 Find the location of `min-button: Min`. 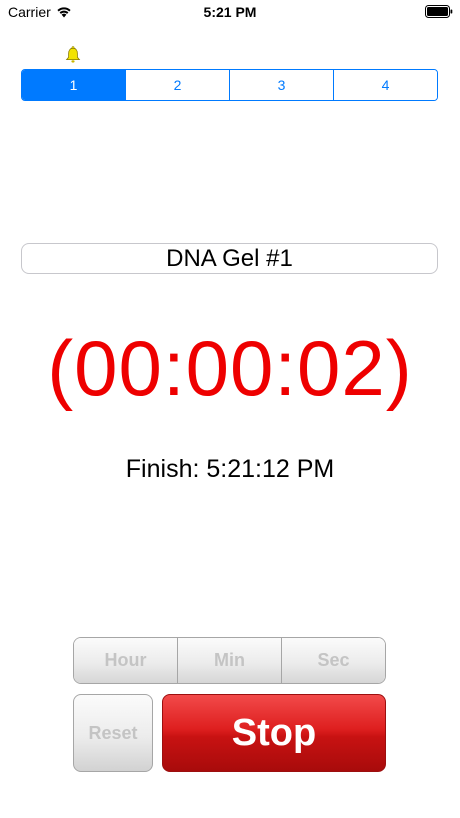

min-button: Min is located at coordinates (229, 660).